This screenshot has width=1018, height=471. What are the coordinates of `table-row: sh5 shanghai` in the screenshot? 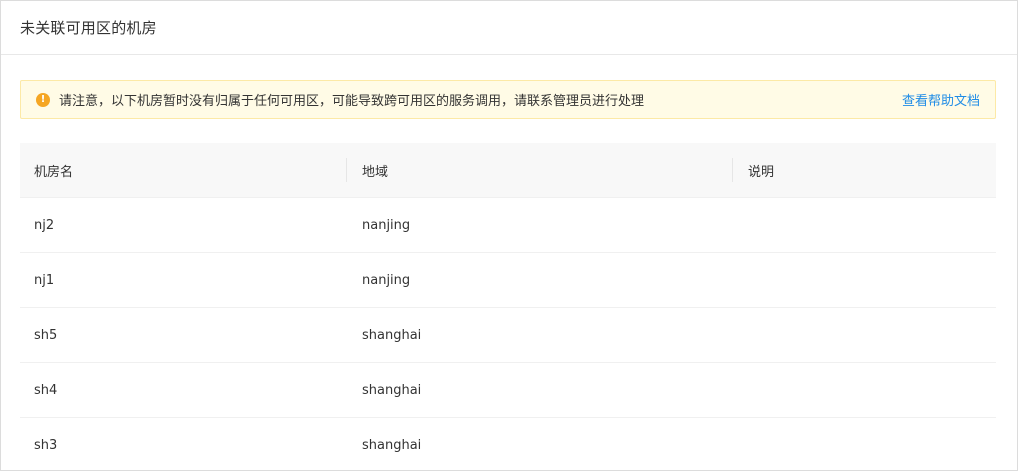 It's located at (508, 335).